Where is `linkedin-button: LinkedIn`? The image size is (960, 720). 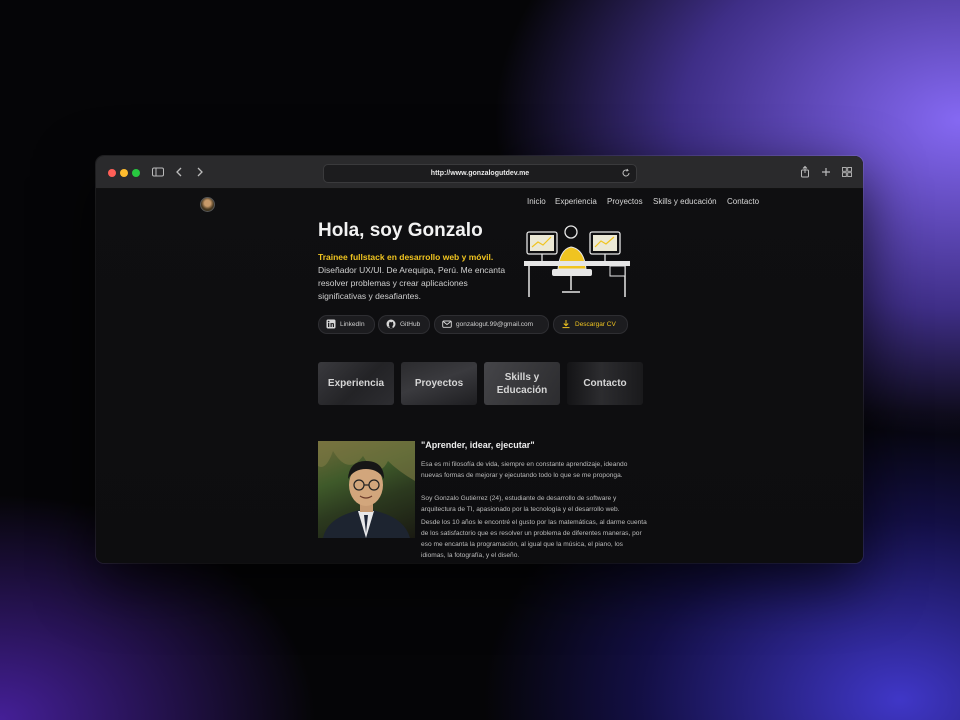 linkedin-button: LinkedIn is located at coordinates (346, 324).